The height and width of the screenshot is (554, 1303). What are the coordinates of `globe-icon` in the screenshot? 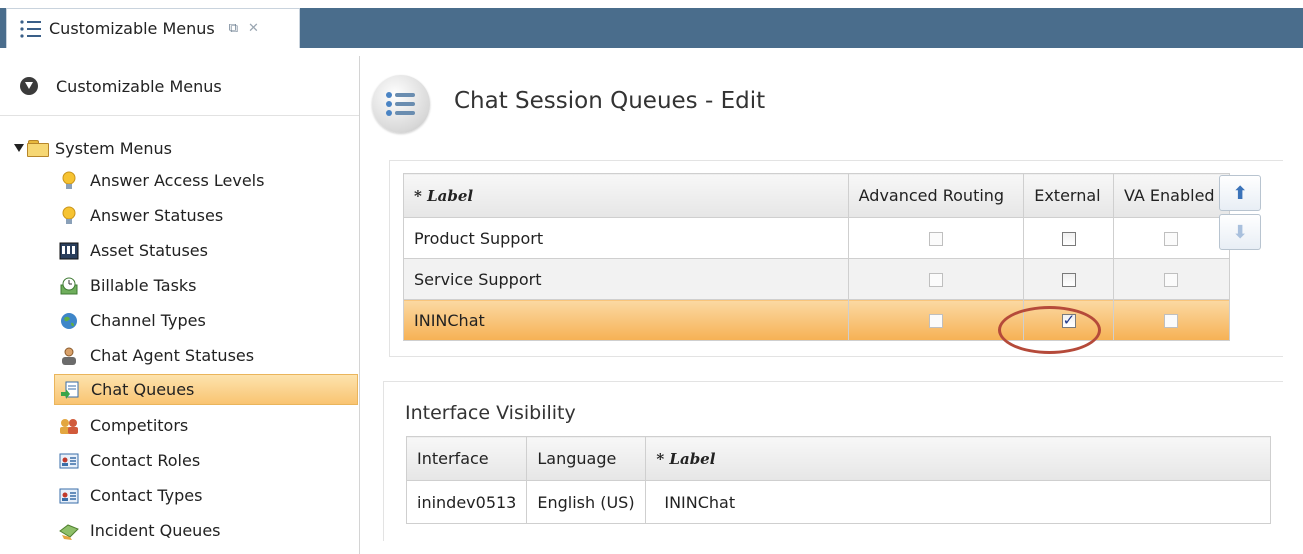 It's located at (69, 321).